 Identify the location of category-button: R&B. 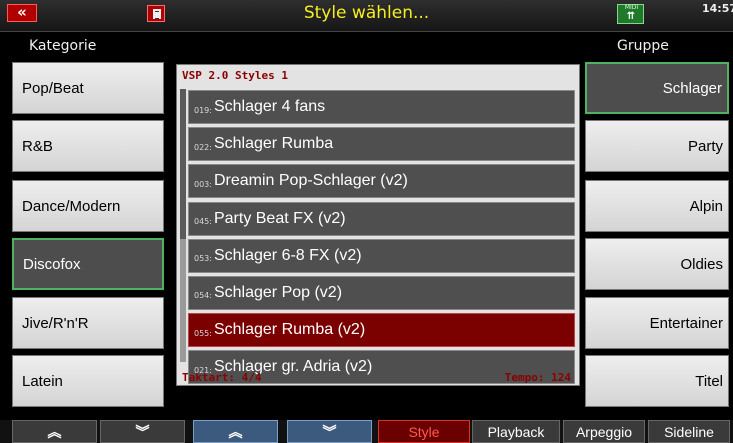
(88, 146).